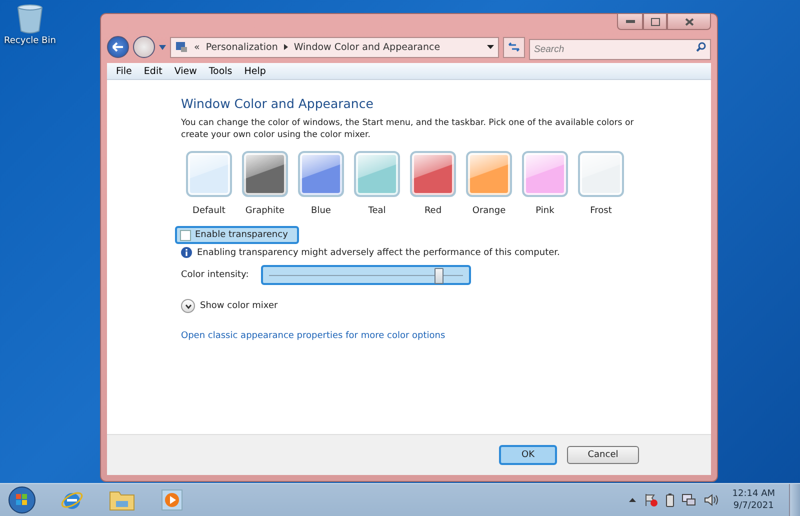  I want to click on swatch-label: Default, so click(209, 211).